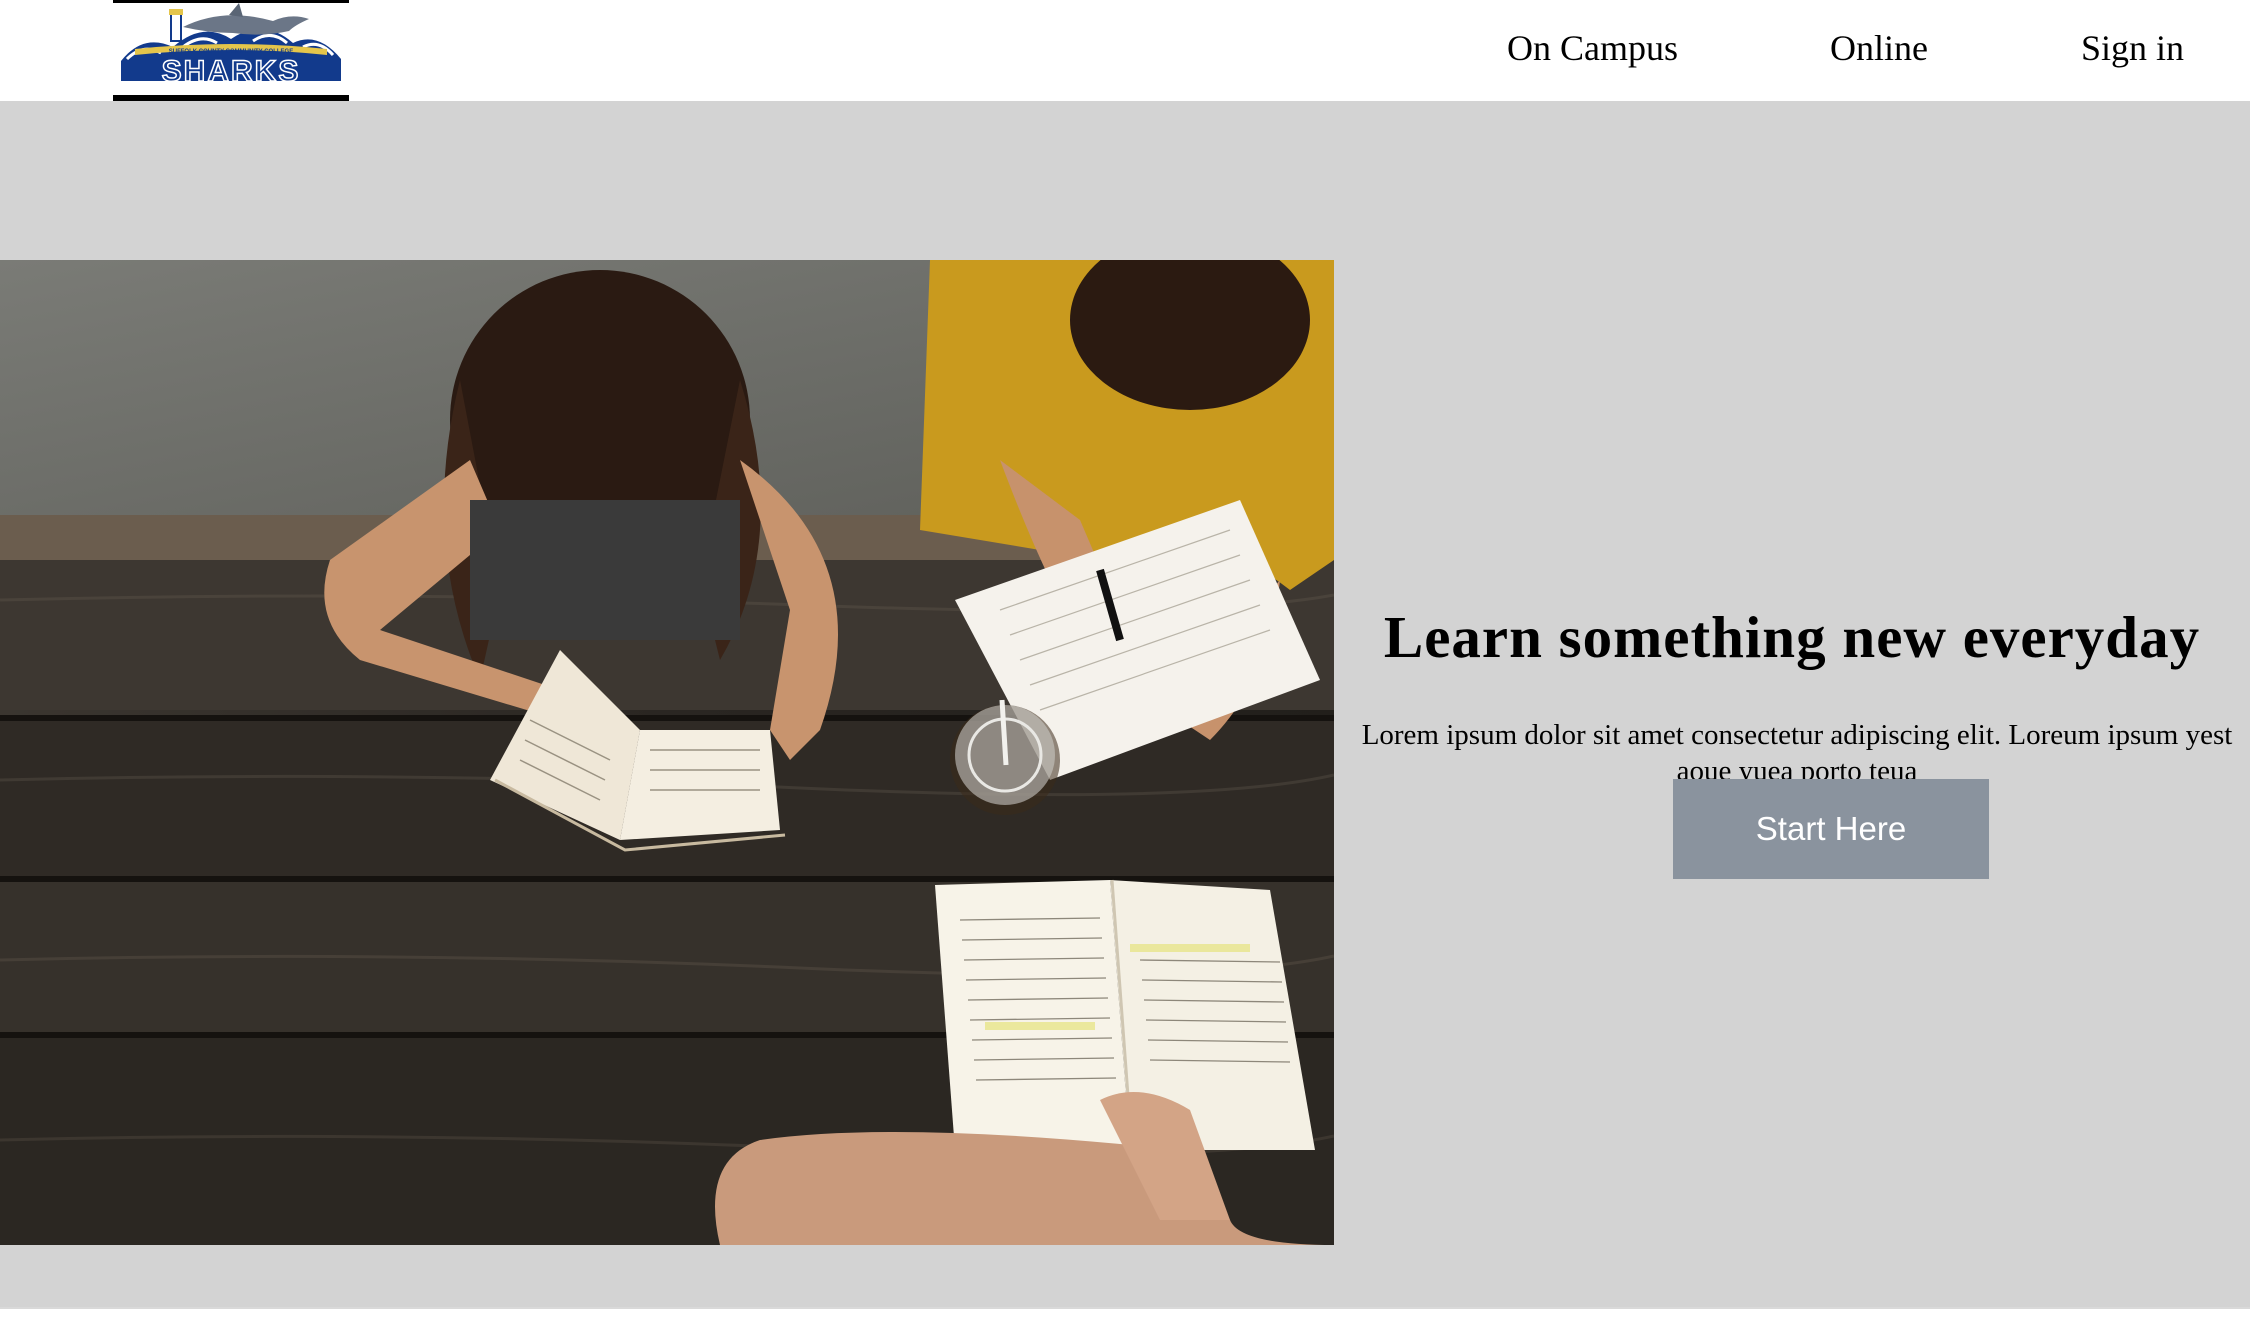 This screenshot has height=1329, width=2250. I want to click on college-logo: SUFFOLK COUNTY COMMUNITY COLLEGE SHARKS, so click(231, 50).